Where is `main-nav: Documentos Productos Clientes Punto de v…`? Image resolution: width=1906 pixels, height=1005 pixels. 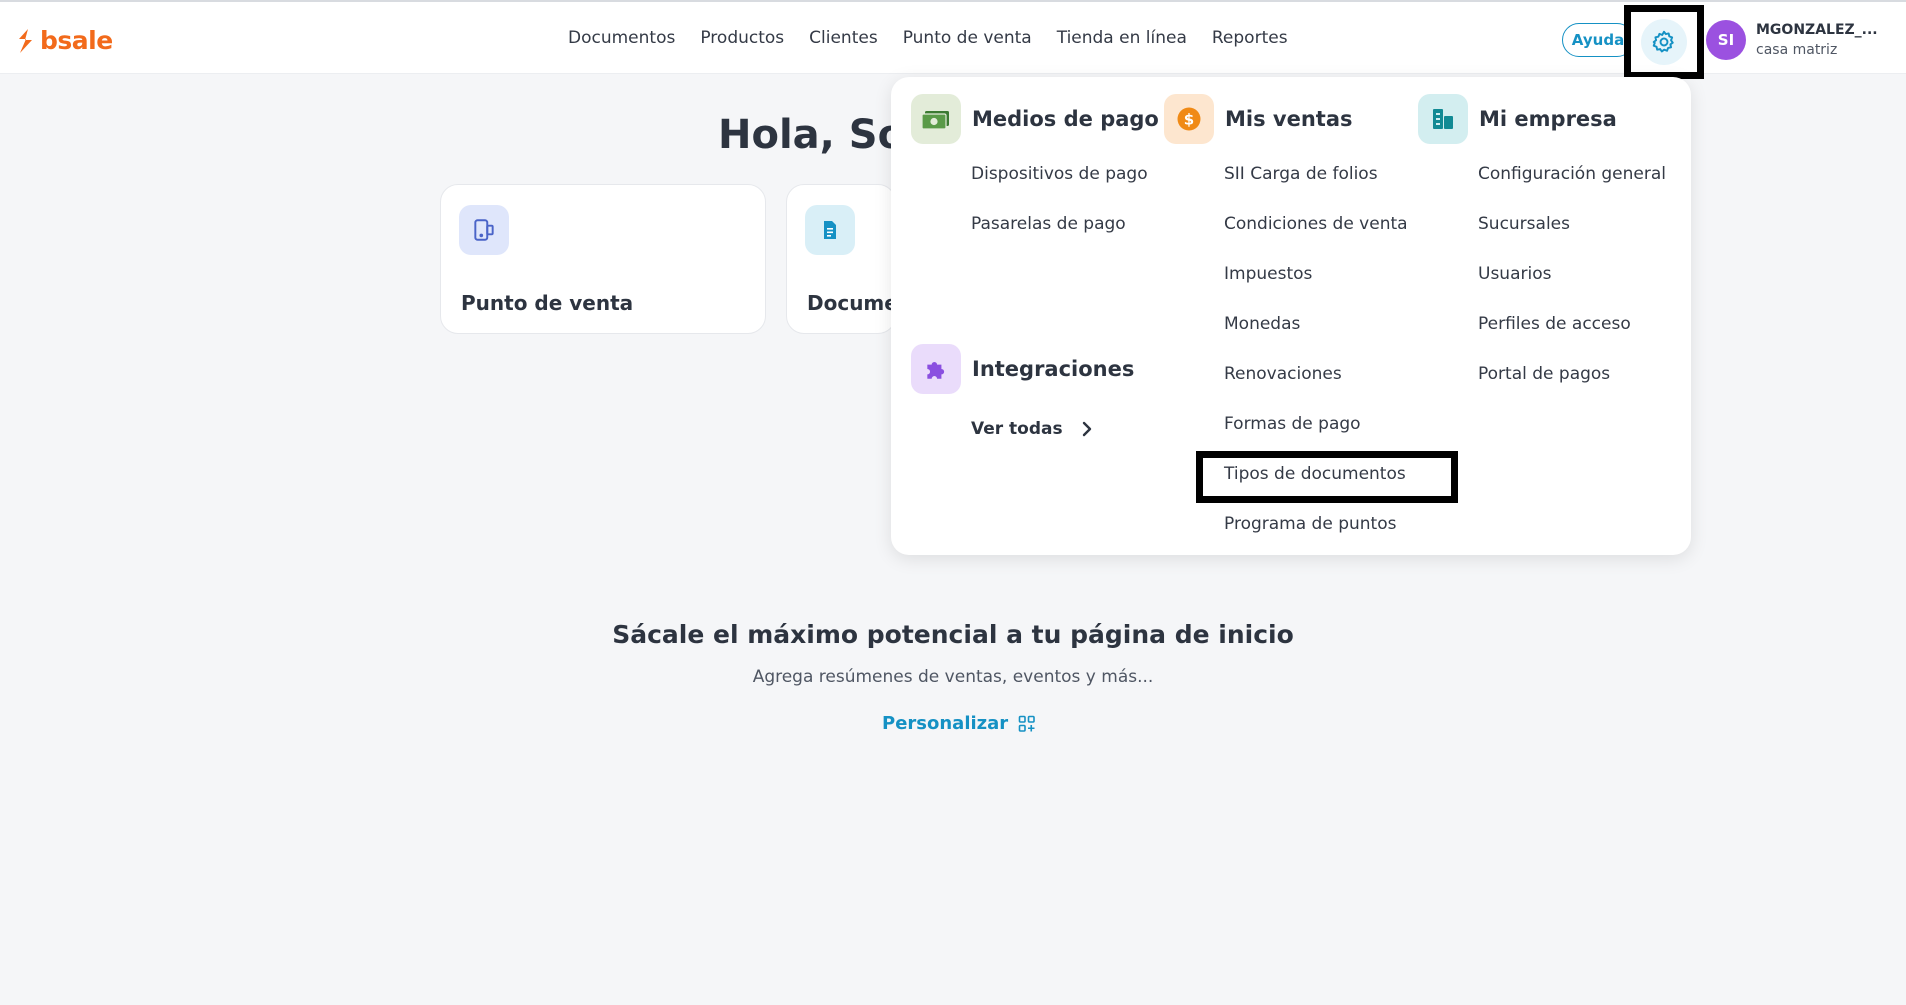
main-nav: Documentos Productos Clientes Punto de v… is located at coordinates (940, 38).